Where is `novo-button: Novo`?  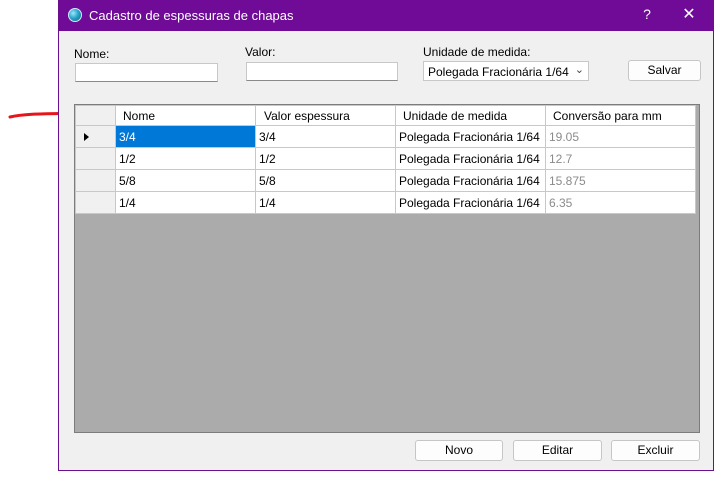
novo-button: Novo is located at coordinates (459, 450).